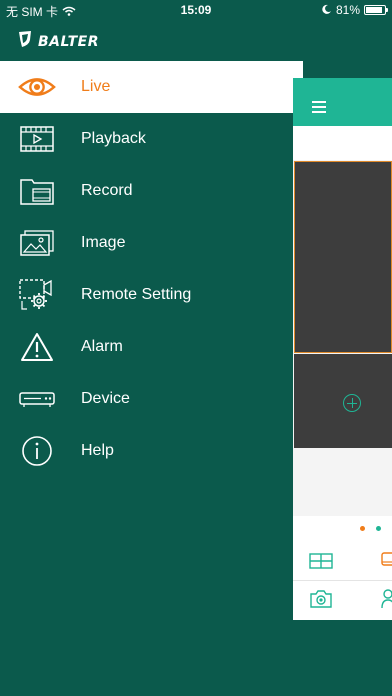  Describe the element at coordinates (151, 139) in the screenshot. I see `menu-item-playback: Playback` at that location.